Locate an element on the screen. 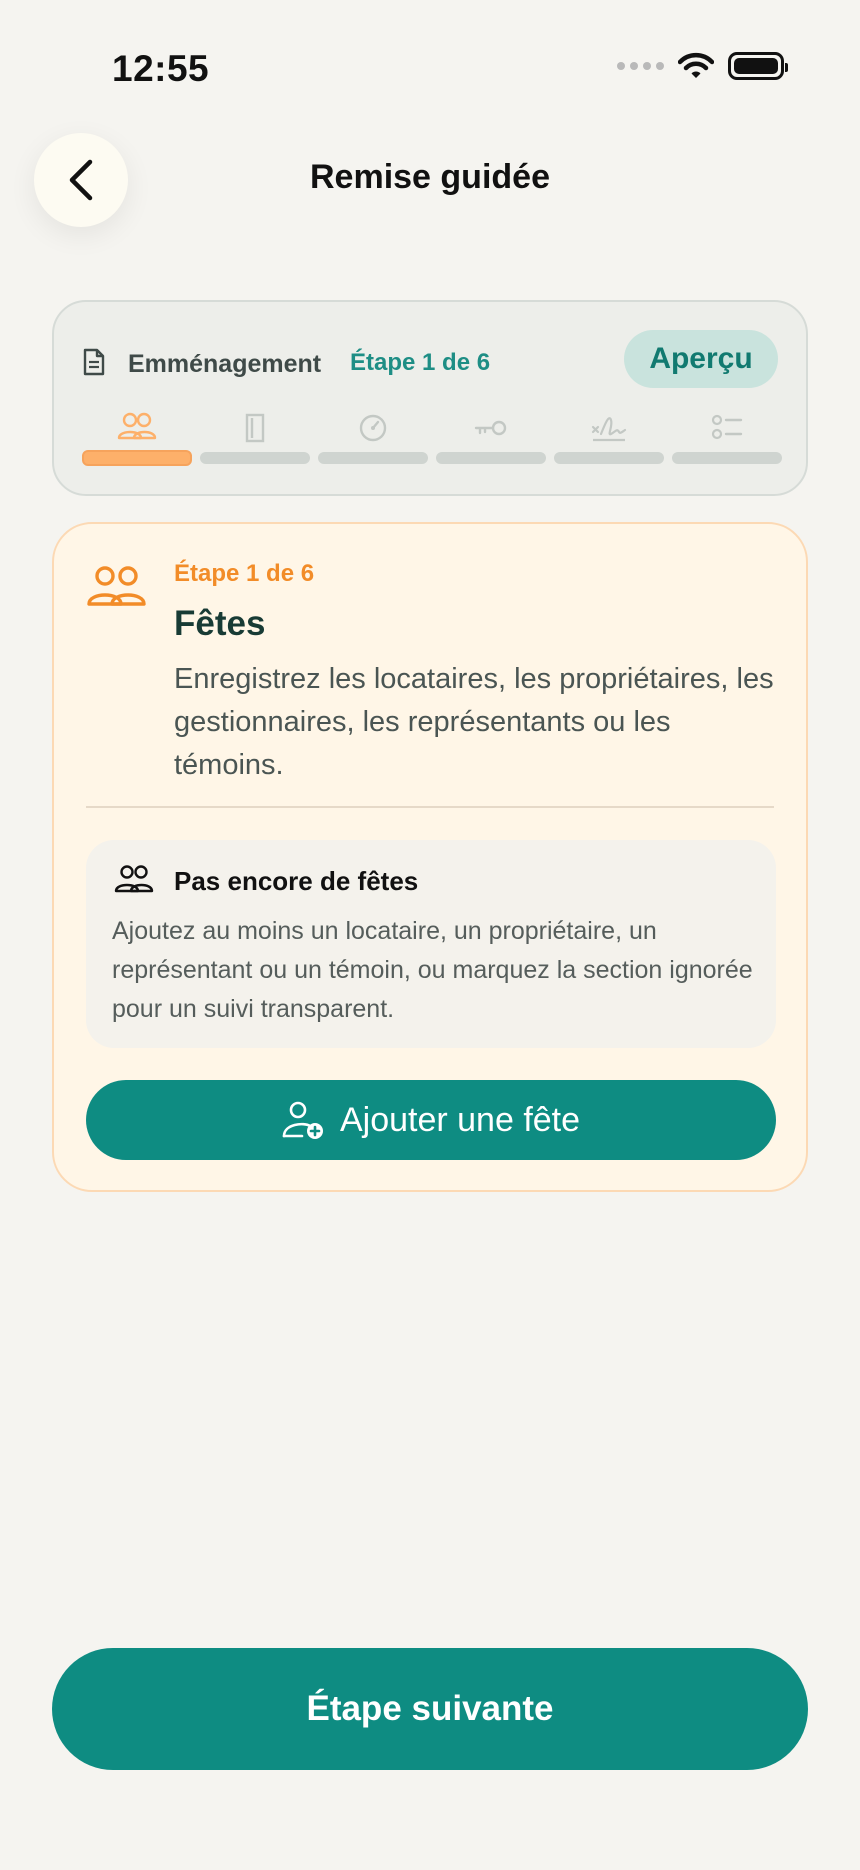 This screenshot has width=860, height=1870. add-party-button: Ajouter une fête is located at coordinates (431, 1120).